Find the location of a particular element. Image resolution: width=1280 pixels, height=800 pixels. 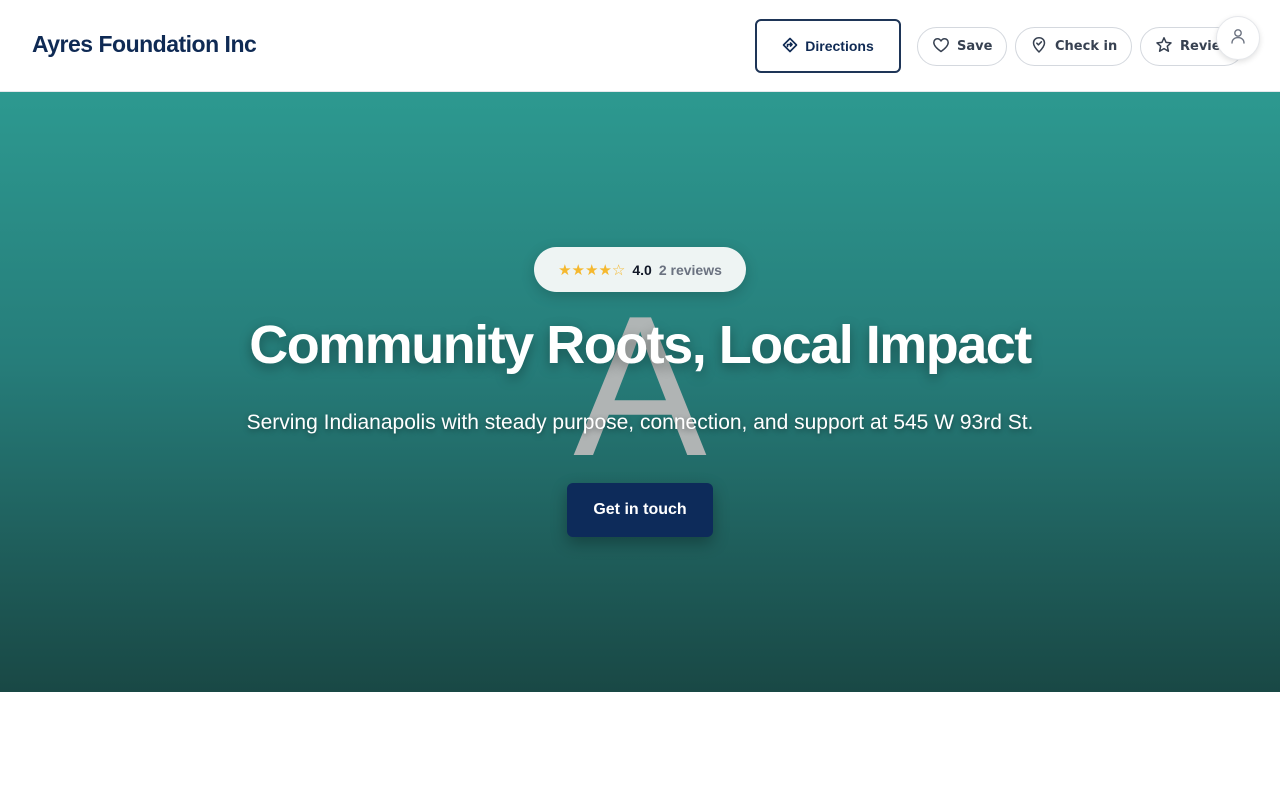

save-button: Save is located at coordinates (962, 46).